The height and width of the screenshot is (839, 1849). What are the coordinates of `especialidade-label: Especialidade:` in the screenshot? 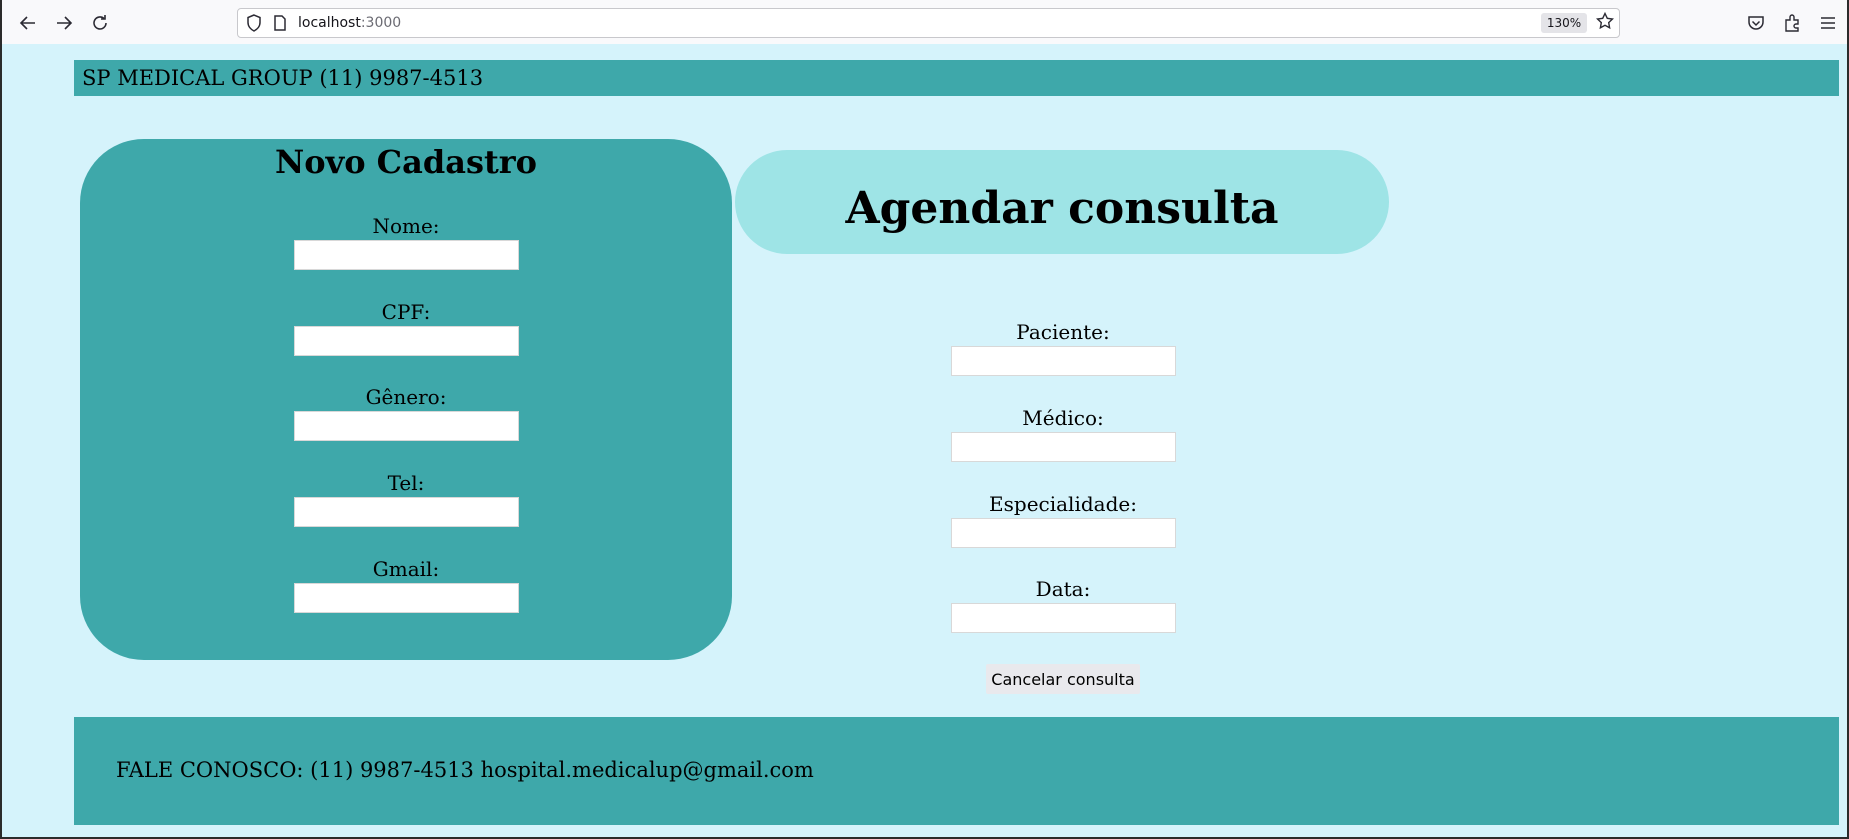 It's located at (1063, 504).